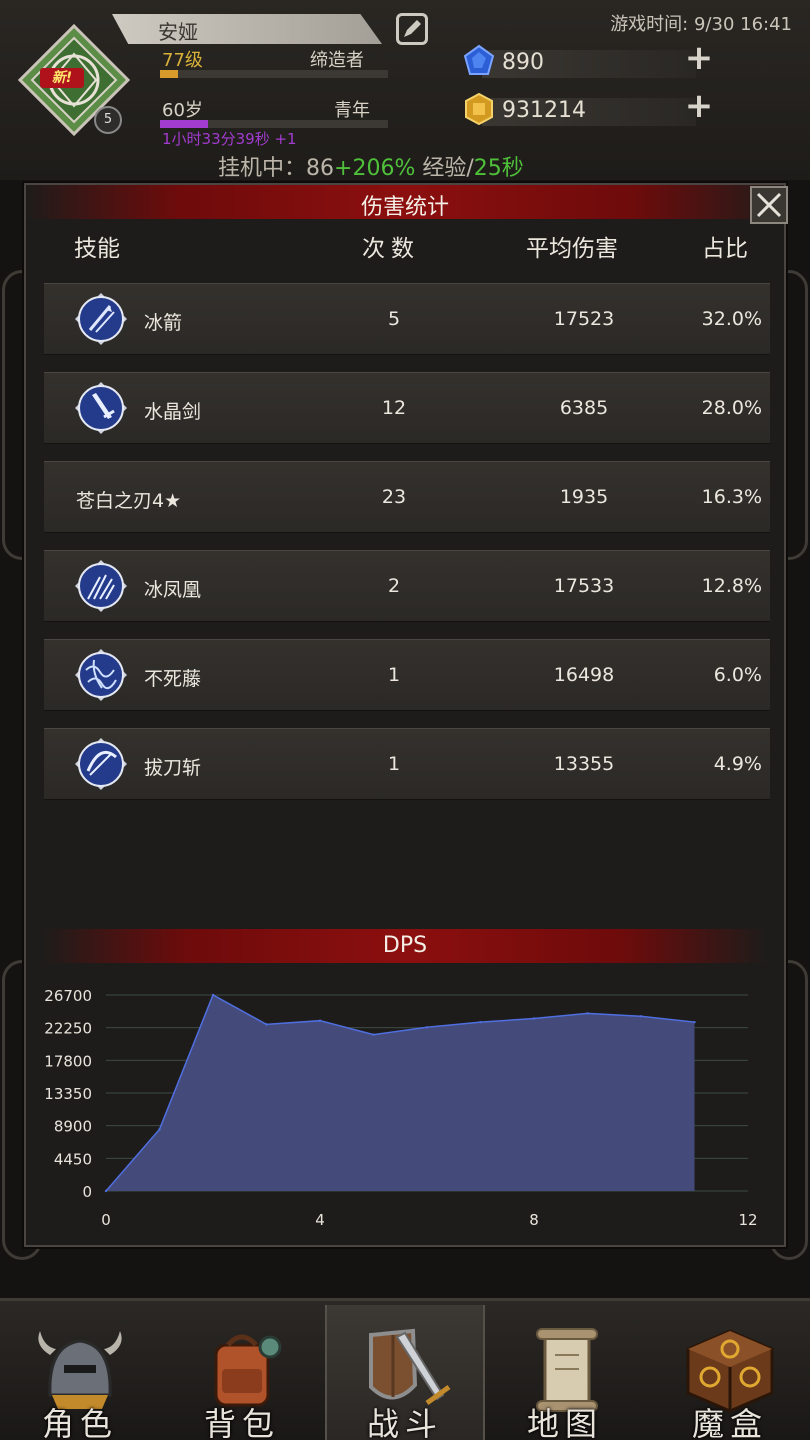 This screenshot has height=1440, width=810. I want to click on nav-label: 地图, so click(564, 1422).